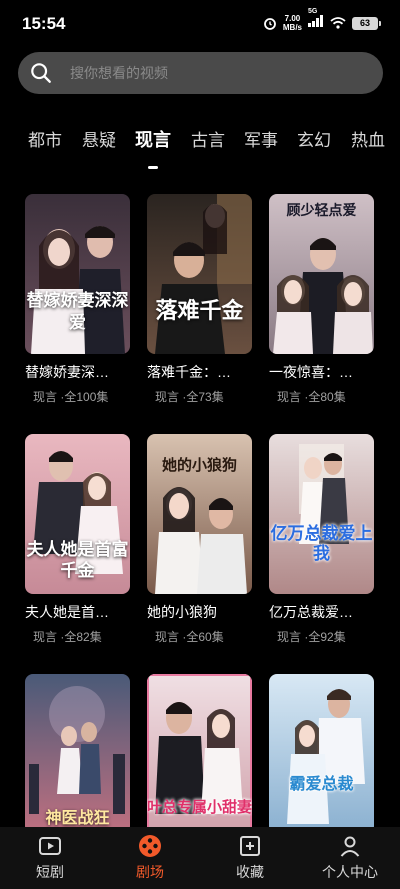 Image resolution: width=400 pixels, height=889 pixels. I want to click on drama-card: 神医战狂, so click(77, 754).